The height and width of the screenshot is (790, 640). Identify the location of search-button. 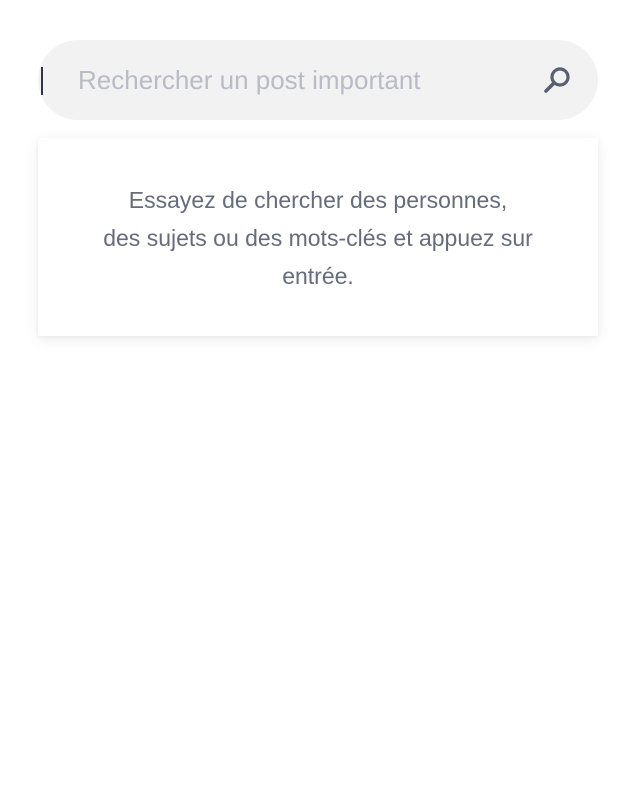
(557, 81).